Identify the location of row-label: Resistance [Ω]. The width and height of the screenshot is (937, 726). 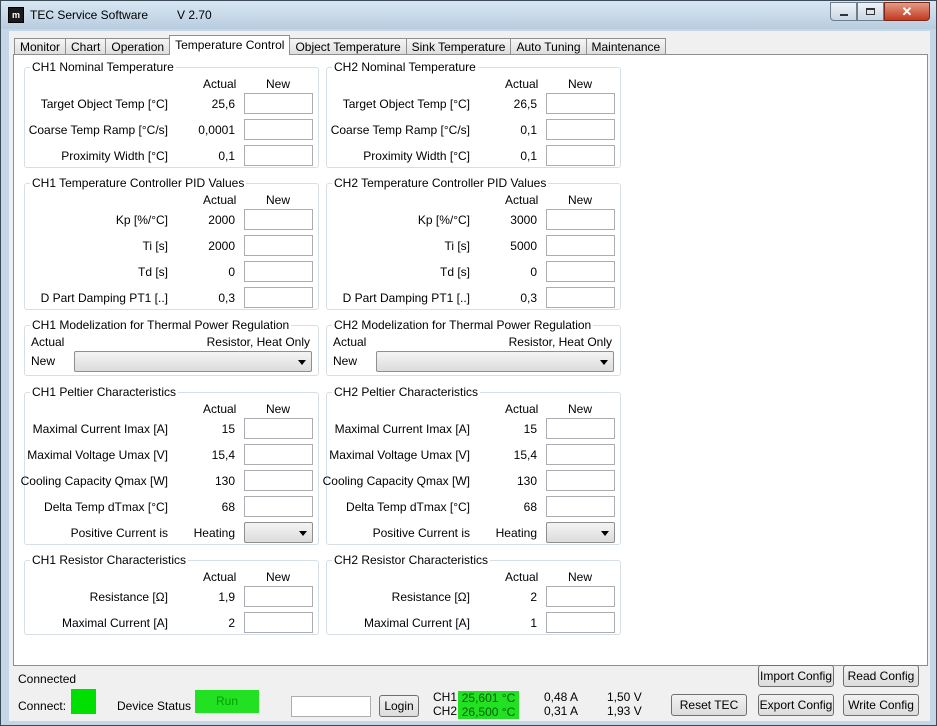
(128, 597).